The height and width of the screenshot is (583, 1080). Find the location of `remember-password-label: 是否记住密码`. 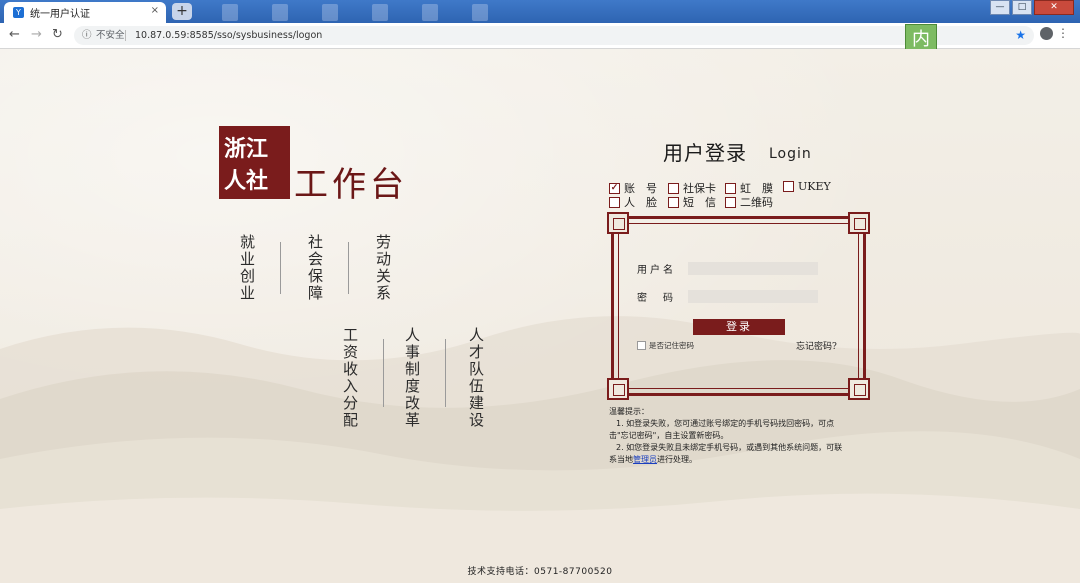

remember-password-label: 是否记住密码 is located at coordinates (671, 345).